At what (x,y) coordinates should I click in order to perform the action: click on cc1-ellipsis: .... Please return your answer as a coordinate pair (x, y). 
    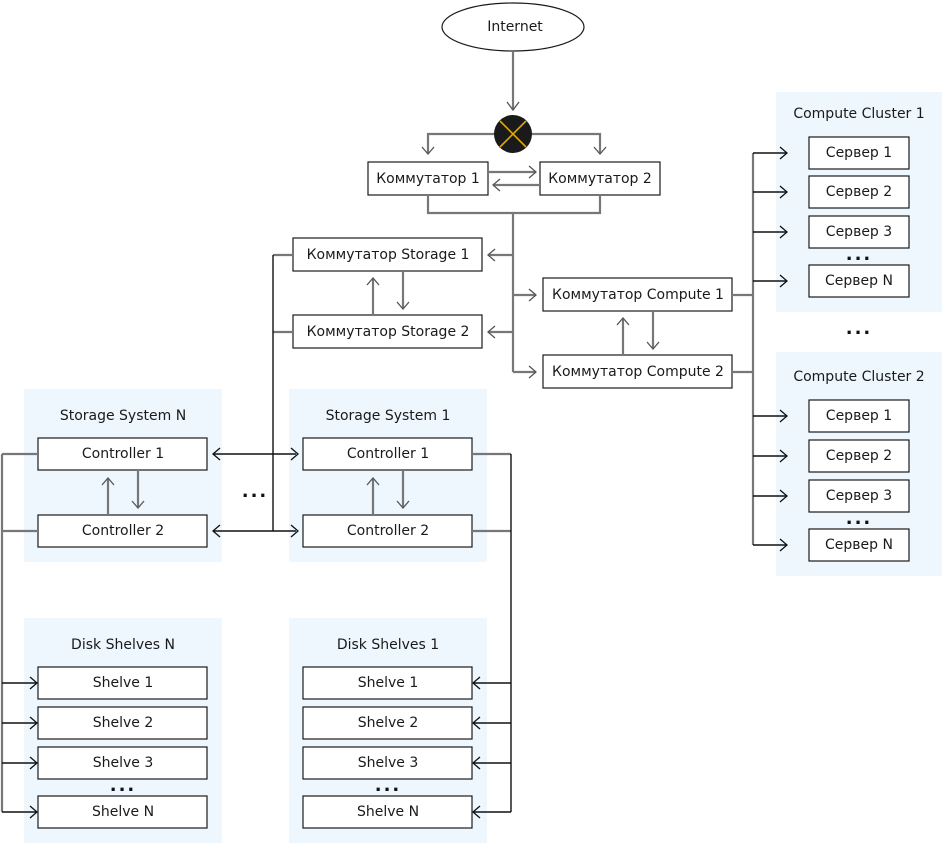
    Looking at the image, I should click on (859, 254).